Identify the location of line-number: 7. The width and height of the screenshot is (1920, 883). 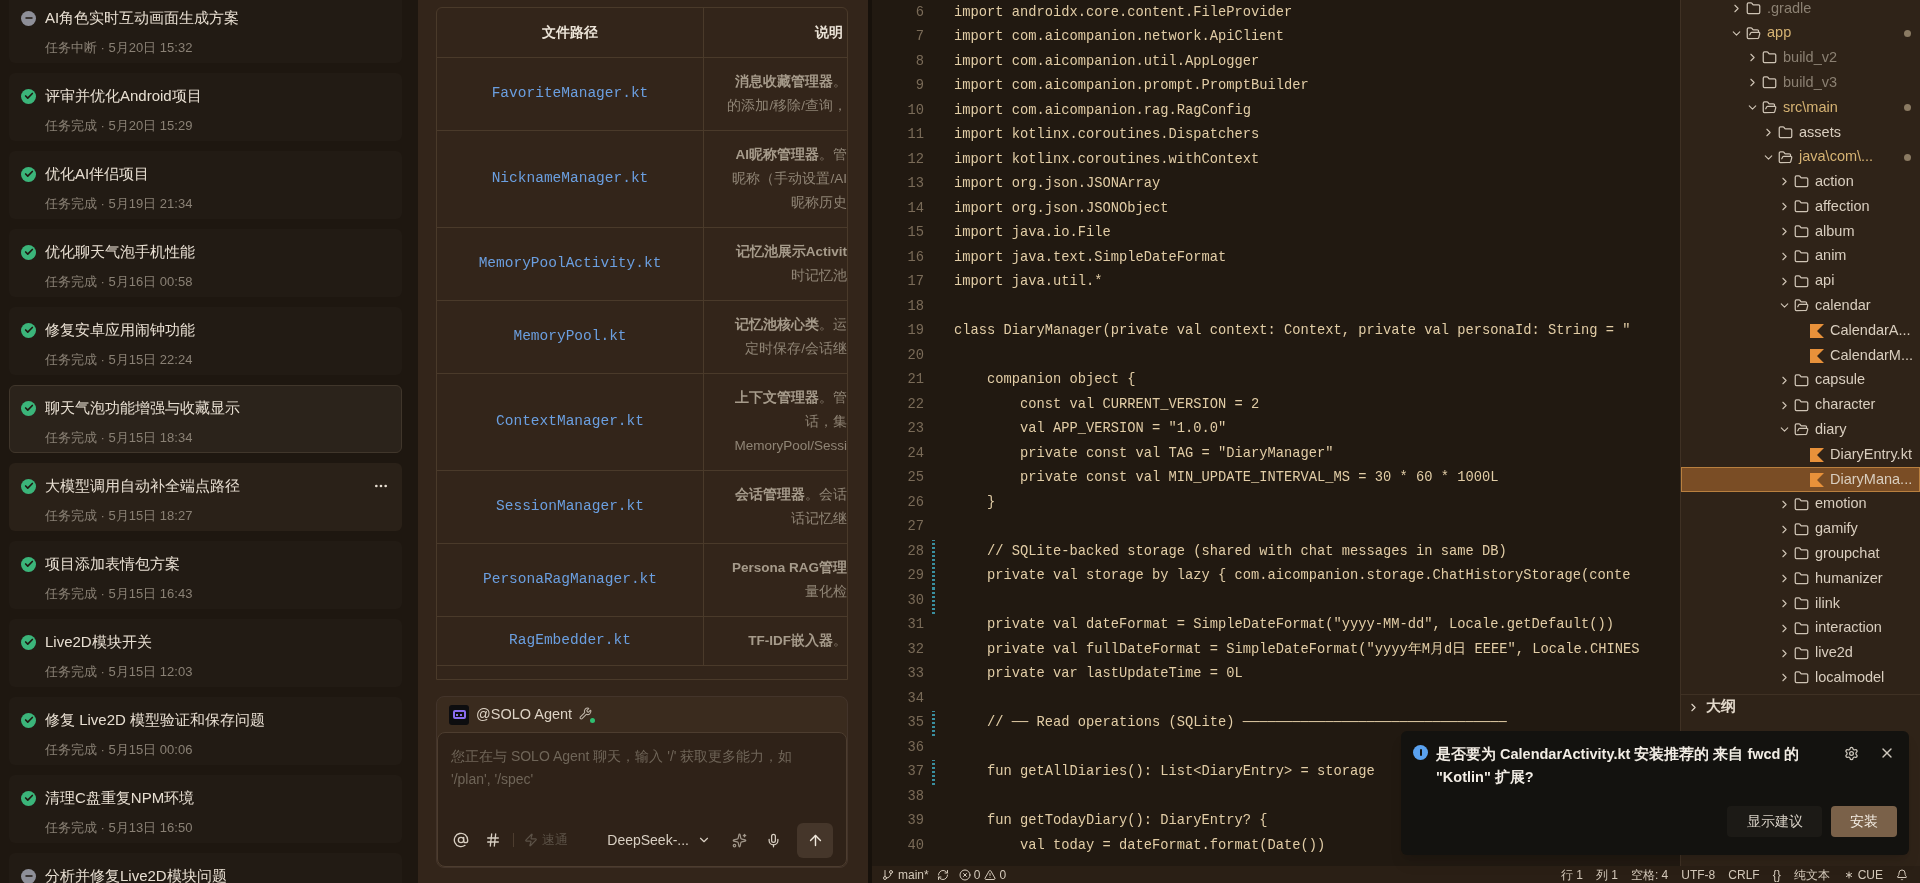
(919, 37).